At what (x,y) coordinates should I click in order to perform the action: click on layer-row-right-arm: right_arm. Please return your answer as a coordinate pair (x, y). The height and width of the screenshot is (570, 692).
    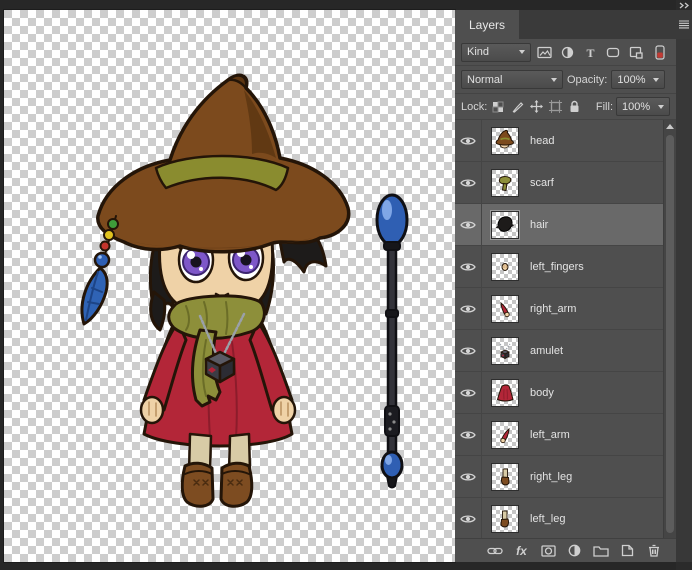
    Looking at the image, I should click on (559, 309).